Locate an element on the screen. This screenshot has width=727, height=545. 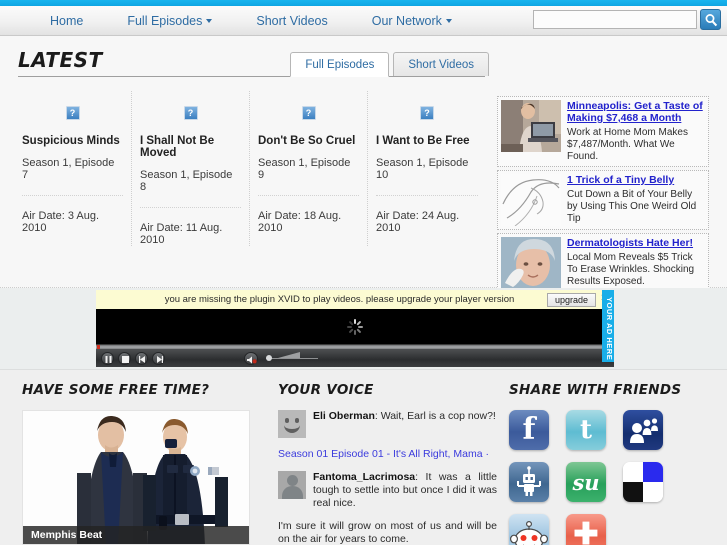
search-button is located at coordinates (710, 19).